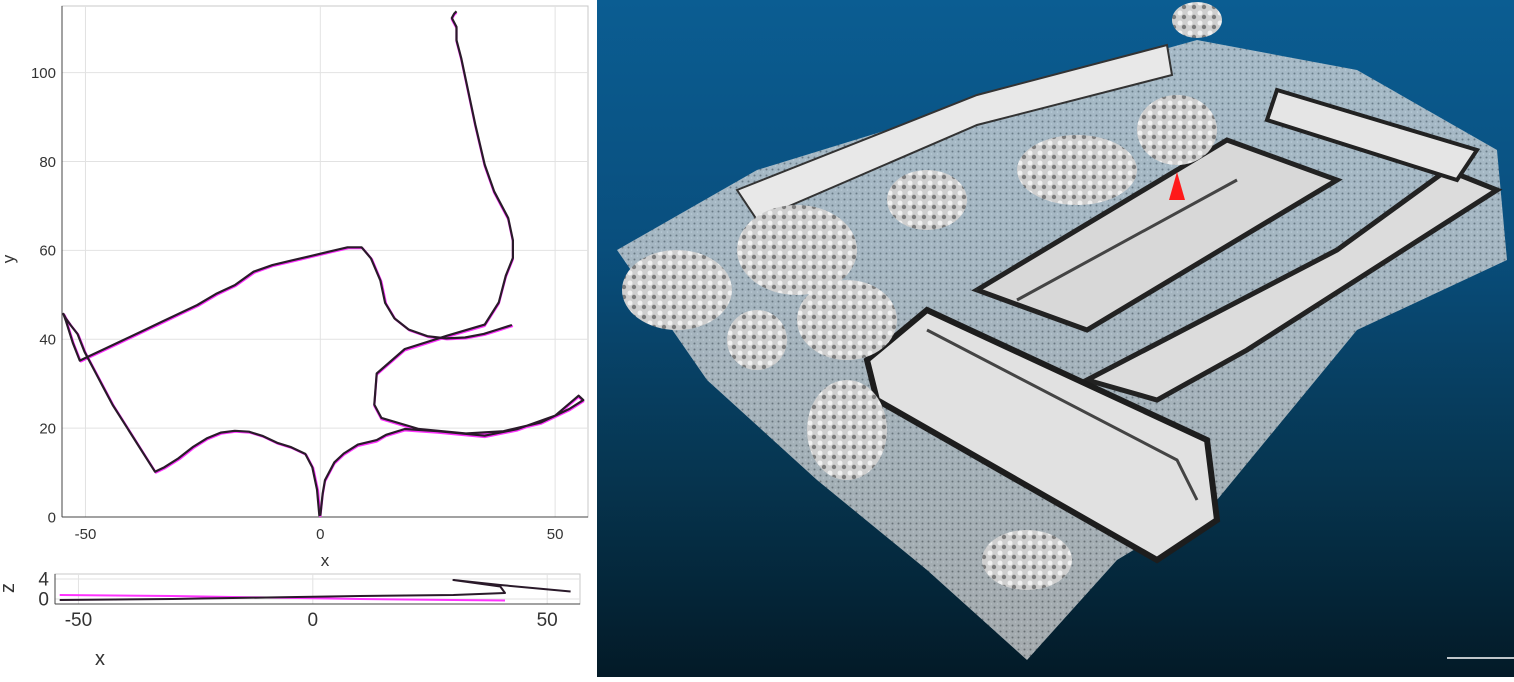 This screenshot has height=682, width=1514. I want to click on y-tick-label: 20, so click(47, 428).